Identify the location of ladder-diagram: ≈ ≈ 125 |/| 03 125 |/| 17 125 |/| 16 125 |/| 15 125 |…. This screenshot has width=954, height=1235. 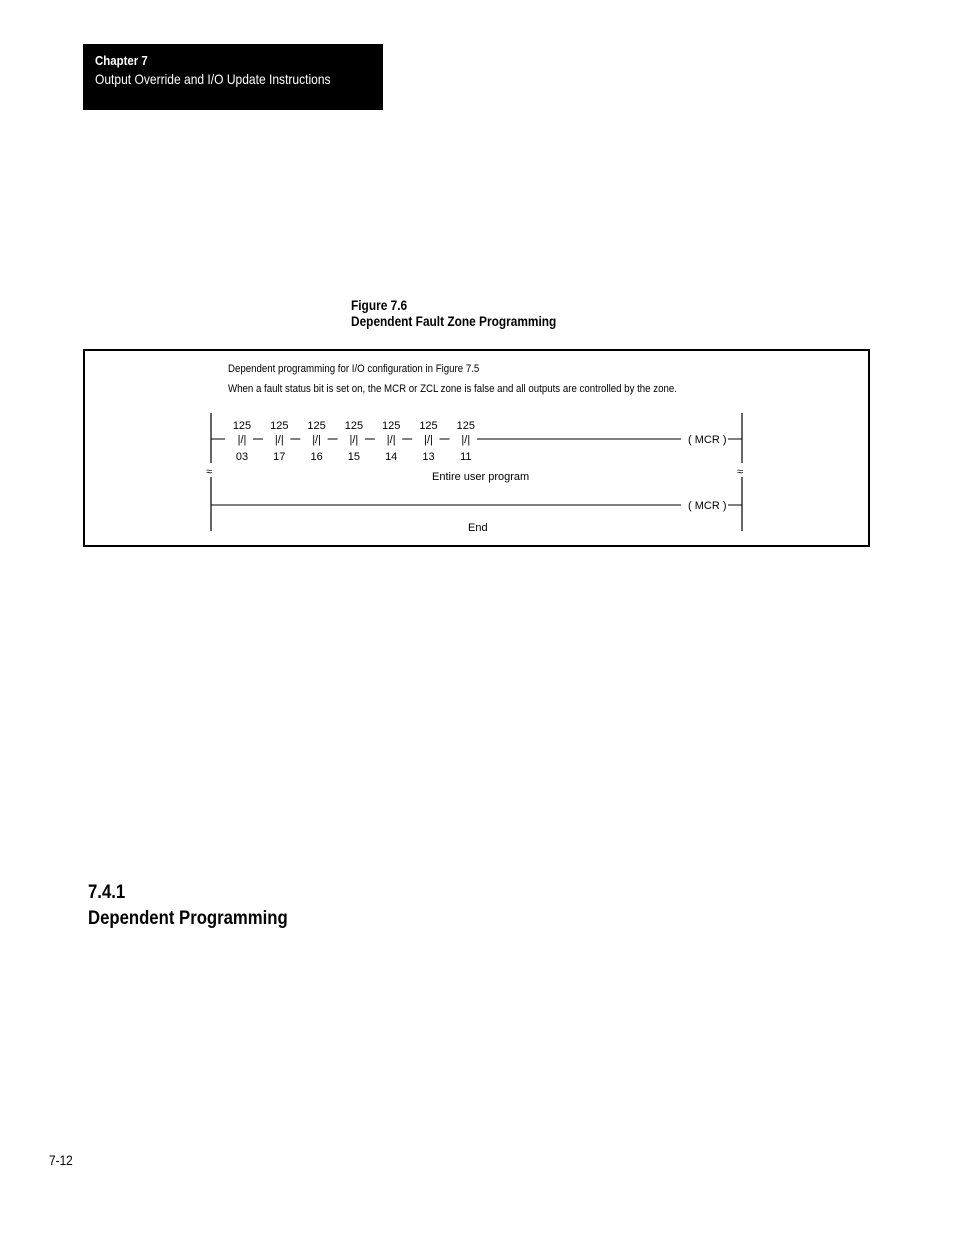
(474, 473).